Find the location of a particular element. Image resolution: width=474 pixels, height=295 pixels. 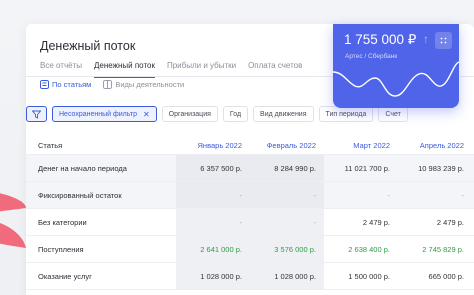

close-icon: ✕ is located at coordinates (146, 114).